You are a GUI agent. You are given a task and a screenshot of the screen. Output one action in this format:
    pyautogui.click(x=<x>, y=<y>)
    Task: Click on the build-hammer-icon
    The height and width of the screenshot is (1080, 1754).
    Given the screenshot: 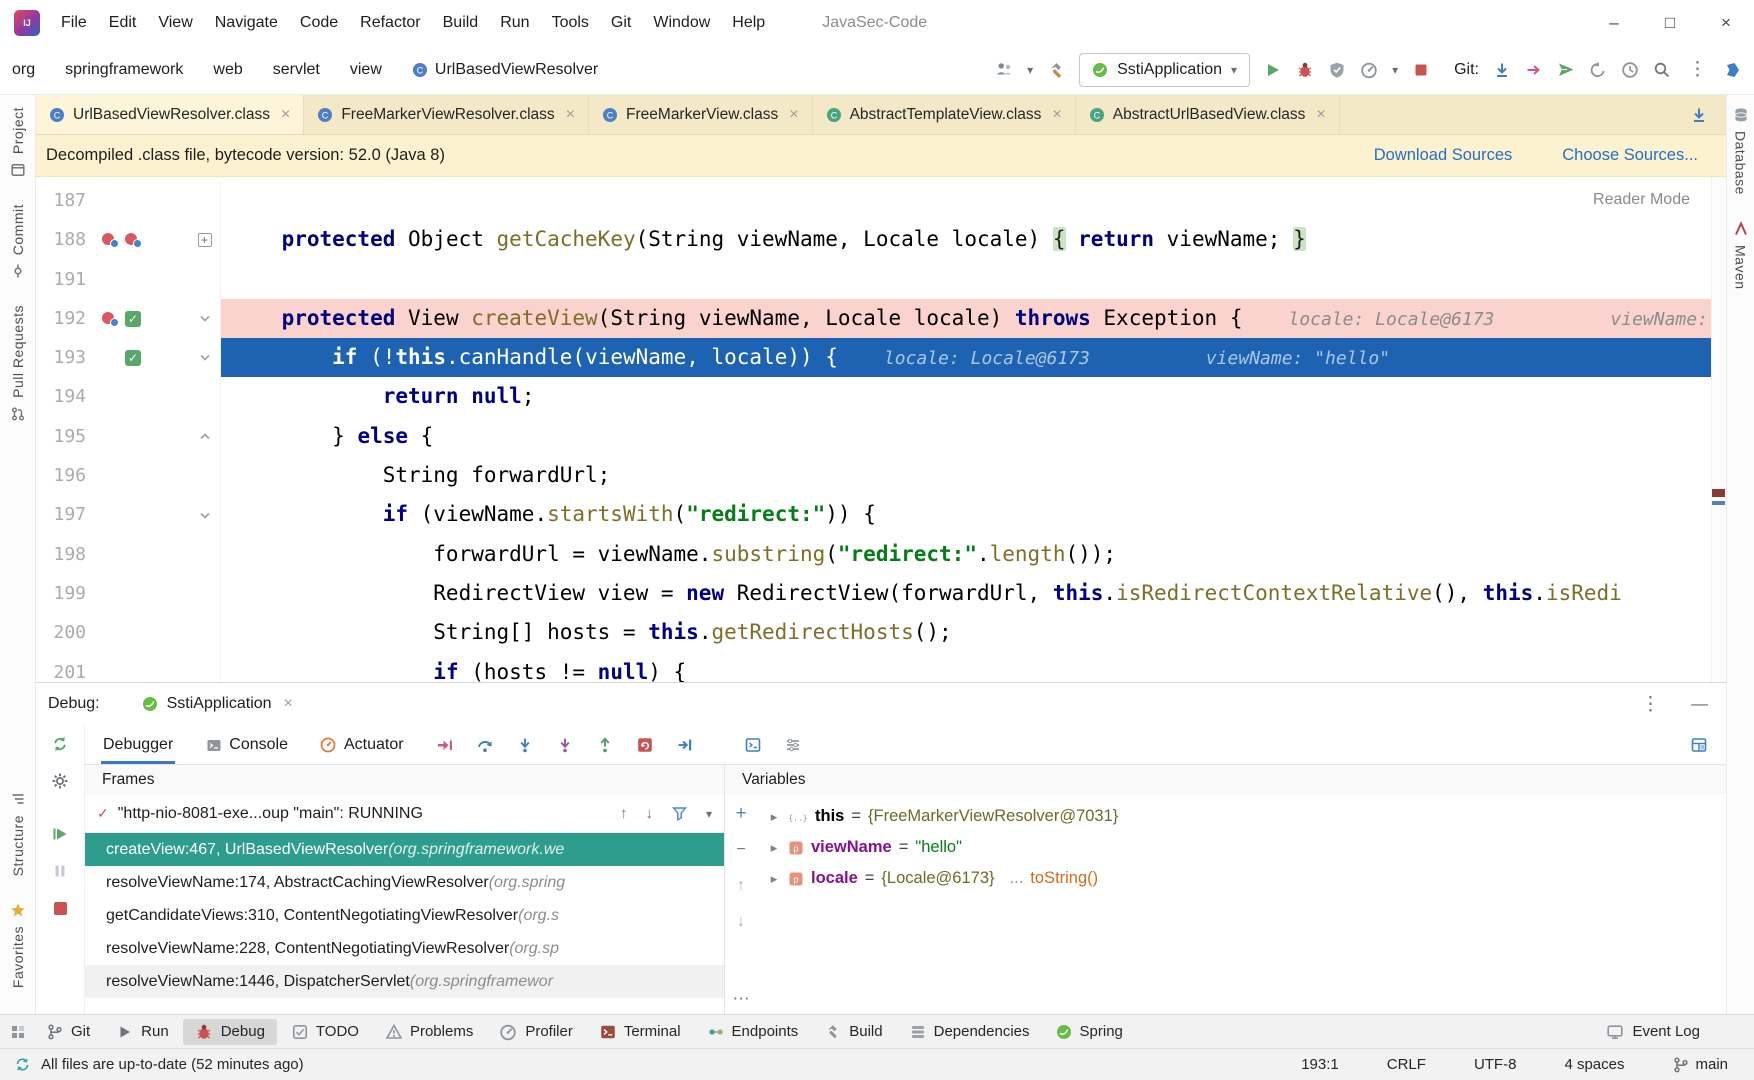 What is the action you would take?
    pyautogui.click(x=1056, y=70)
    